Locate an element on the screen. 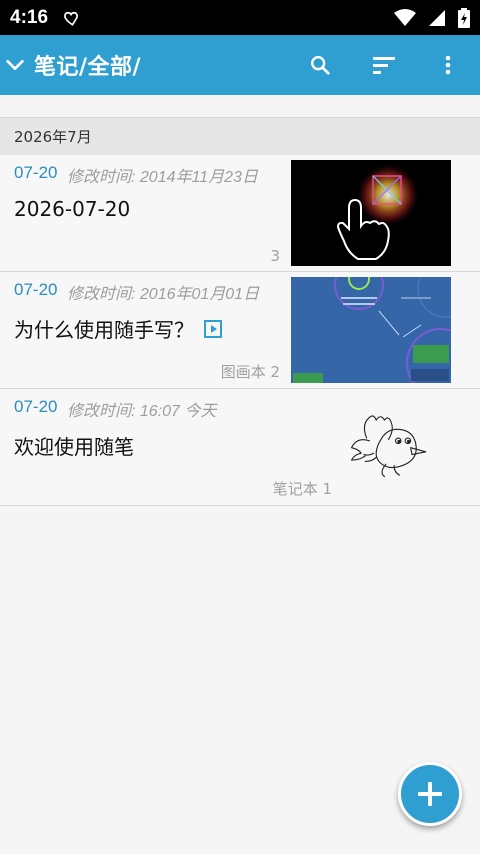  heart-icon is located at coordinates (71, 18).